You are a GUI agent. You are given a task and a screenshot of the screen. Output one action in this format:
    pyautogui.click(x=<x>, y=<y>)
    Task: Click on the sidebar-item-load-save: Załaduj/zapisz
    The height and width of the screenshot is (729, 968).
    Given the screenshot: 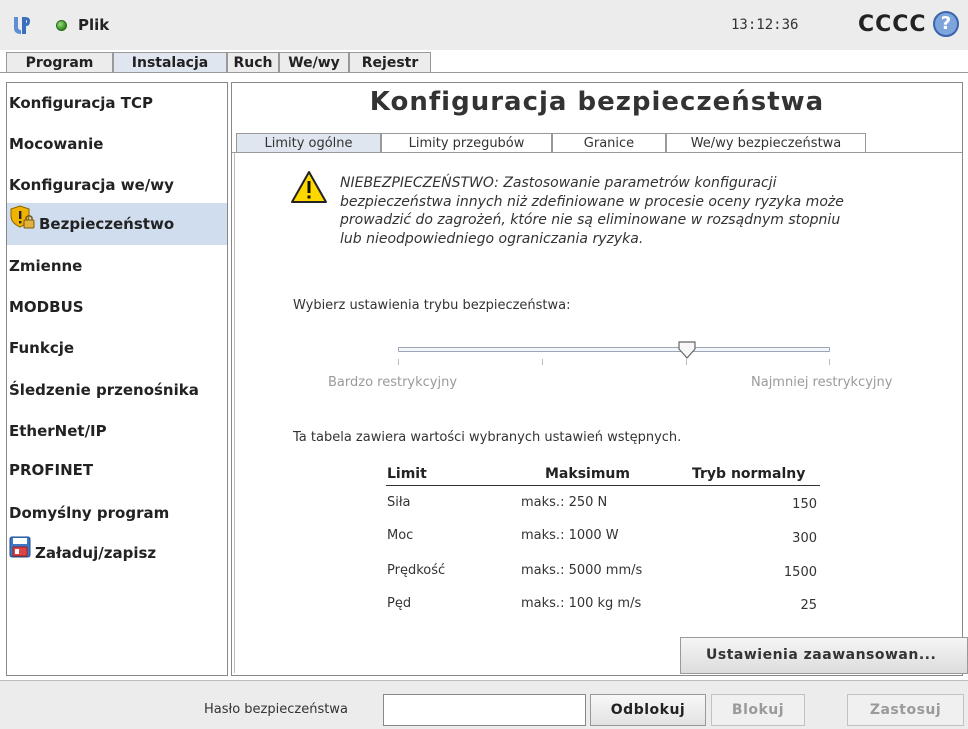 What is the action you would take?
    pyautogui.click(x=117, y=553)
    